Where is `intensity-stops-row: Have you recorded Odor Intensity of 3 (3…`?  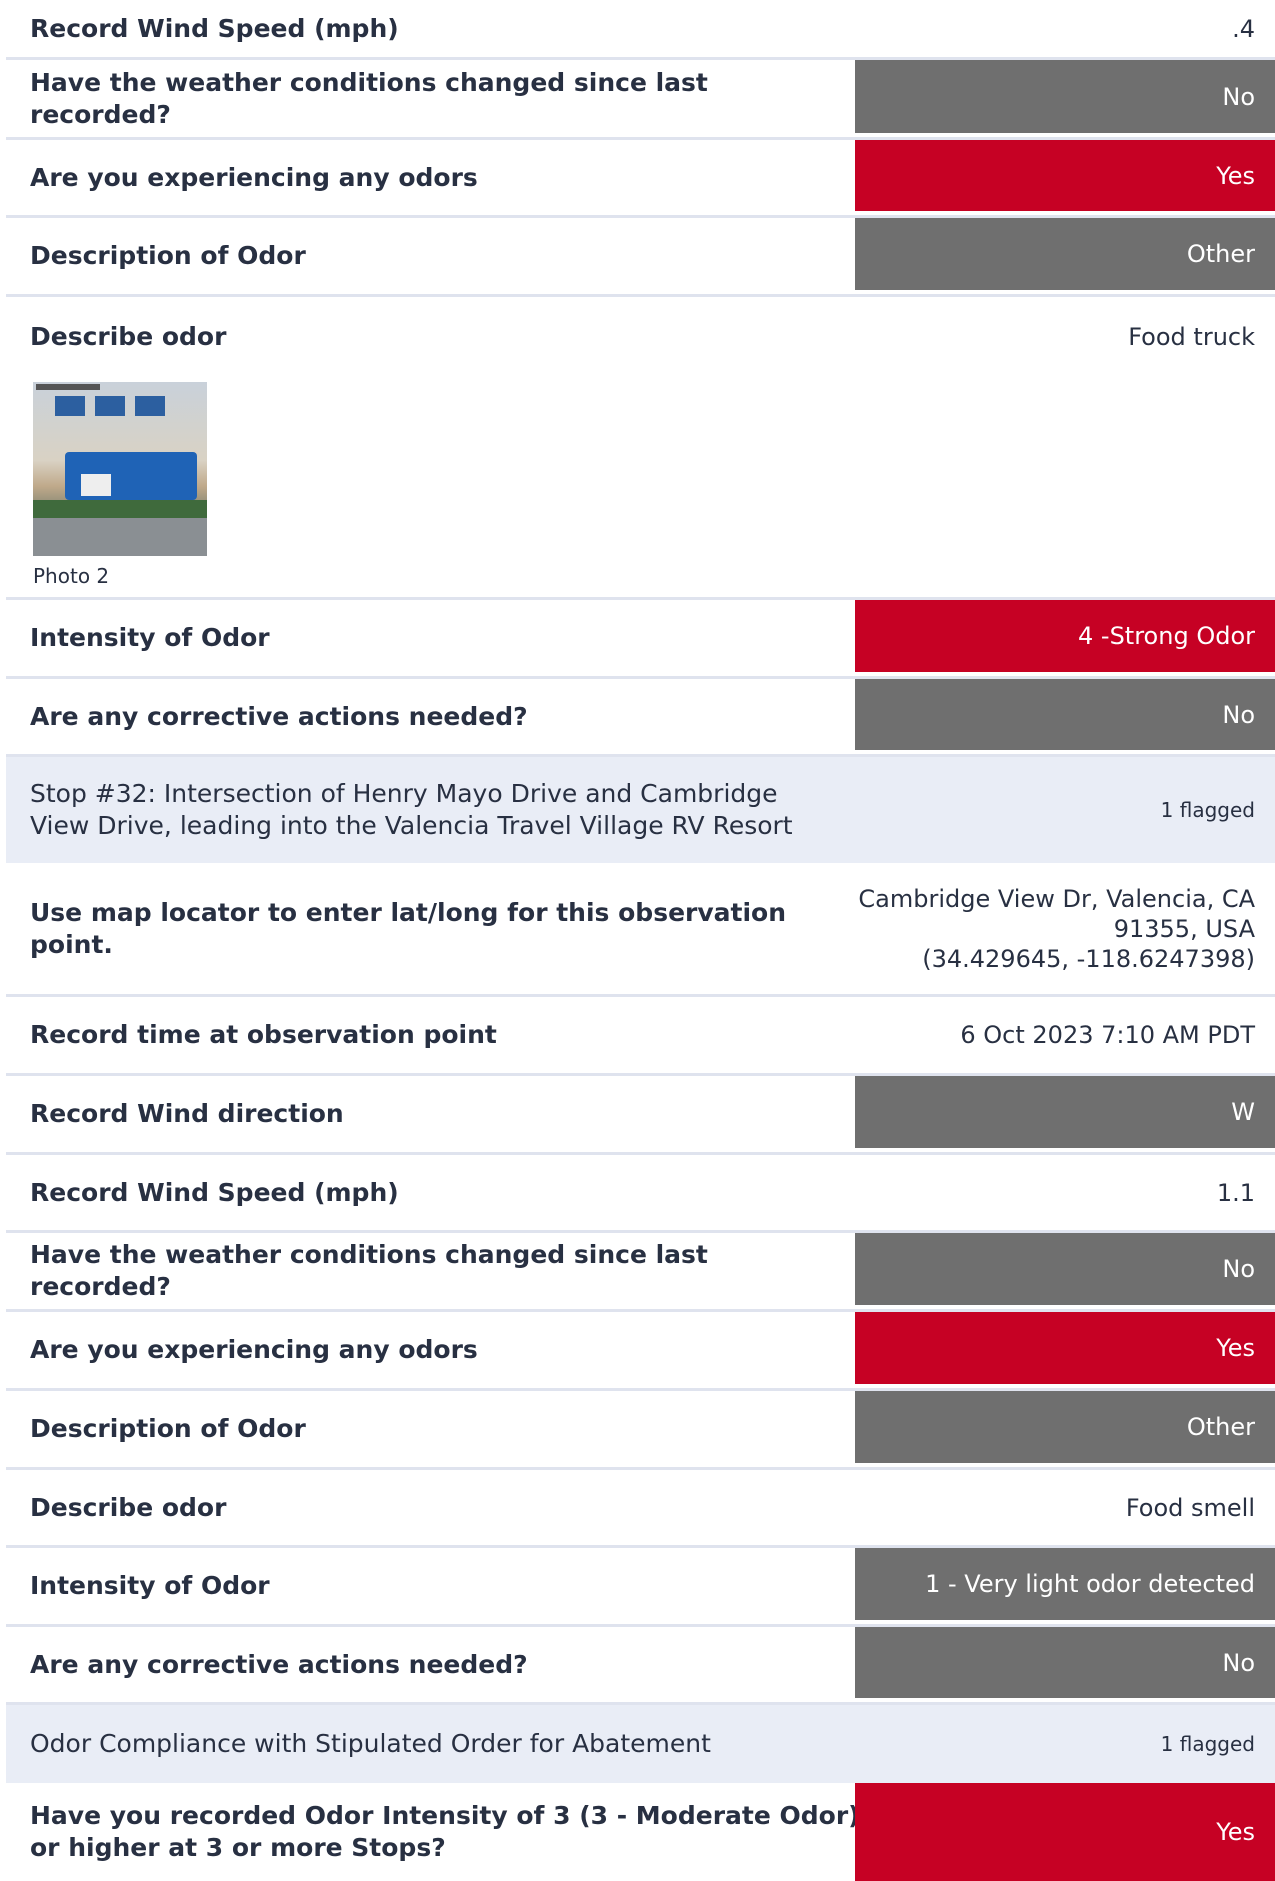
intensity-stops-row: Have you recorded Odor Intensity of 3 (3… is located at coordinates (640, 1832).